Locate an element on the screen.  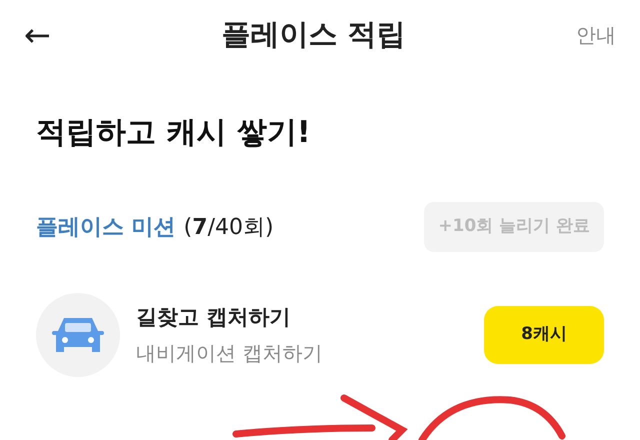
page-title: 플레이스 적립 is located at coordinates (313, 35).